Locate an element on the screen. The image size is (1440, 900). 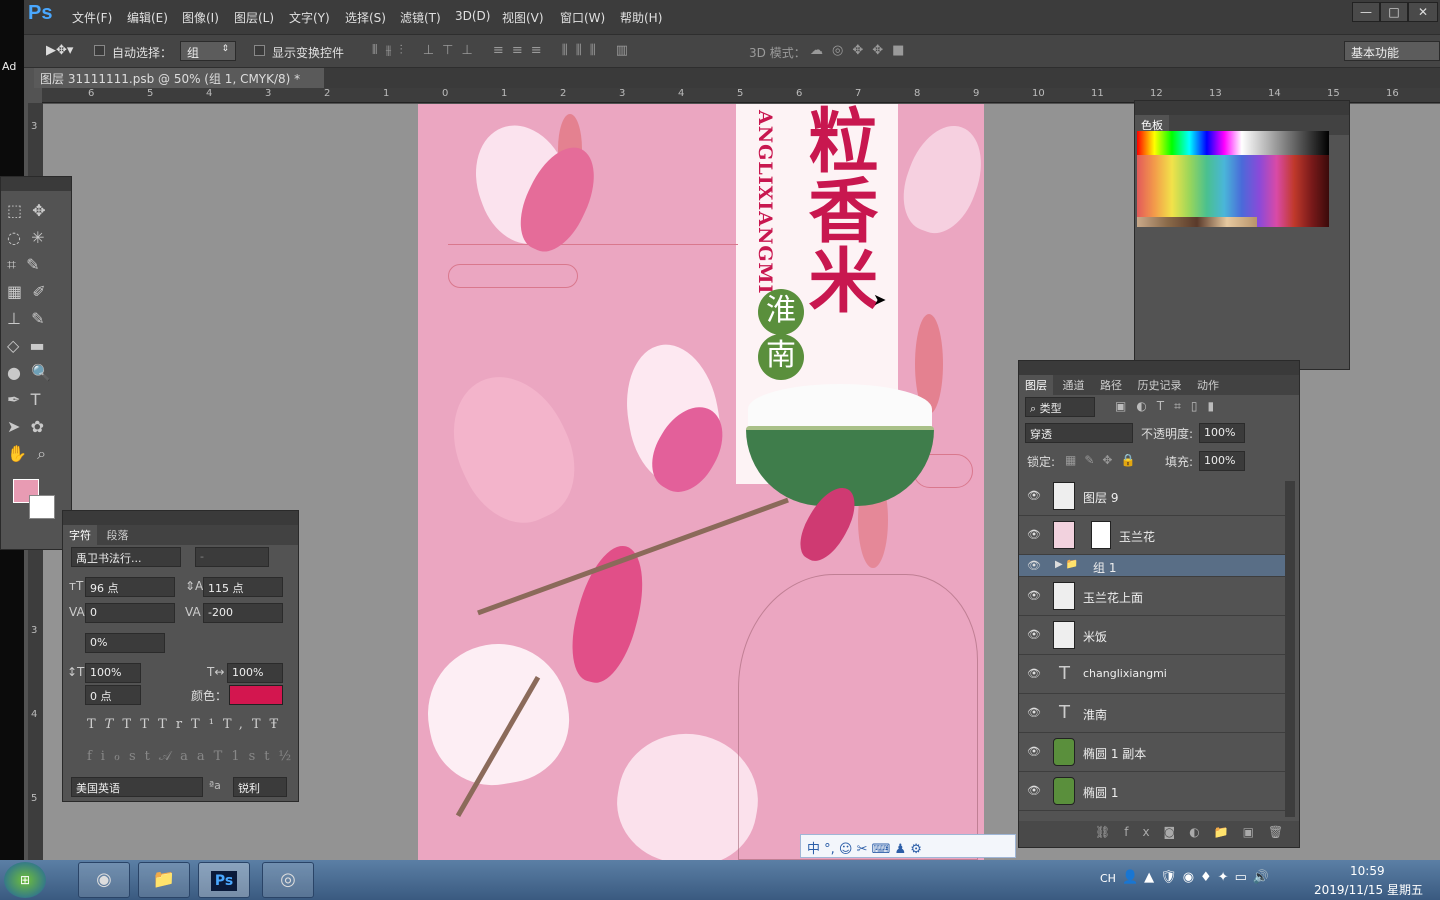
opentype-buttons: fiℴst𝒜aaT1st½ is located at coordinates (193, 756).